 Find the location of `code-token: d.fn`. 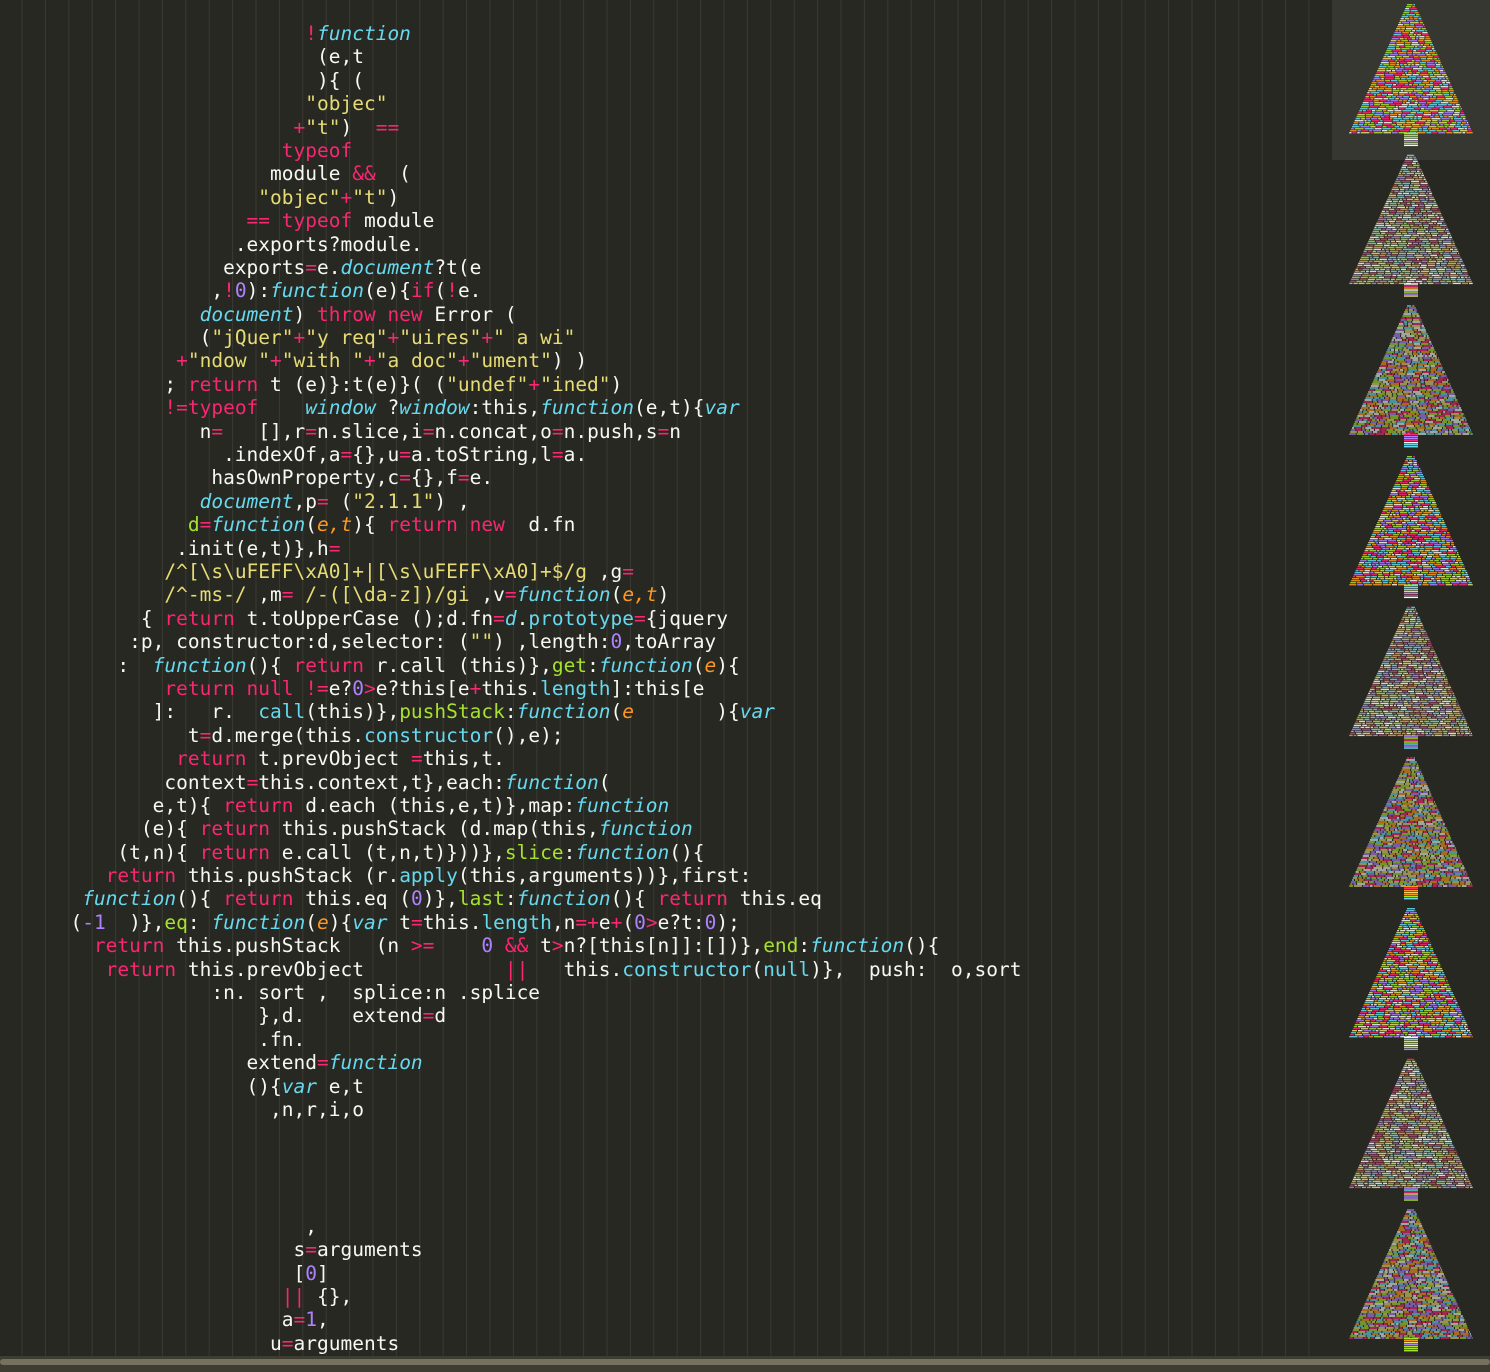

code-token: d.fn is located at coordinates (540, 525).